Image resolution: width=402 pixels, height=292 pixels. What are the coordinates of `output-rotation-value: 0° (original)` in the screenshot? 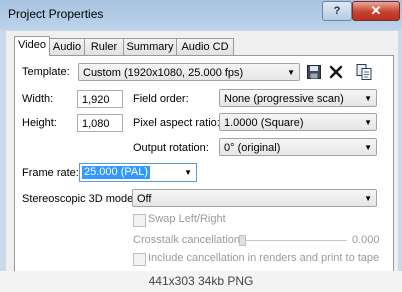 It's located at (252, 148).